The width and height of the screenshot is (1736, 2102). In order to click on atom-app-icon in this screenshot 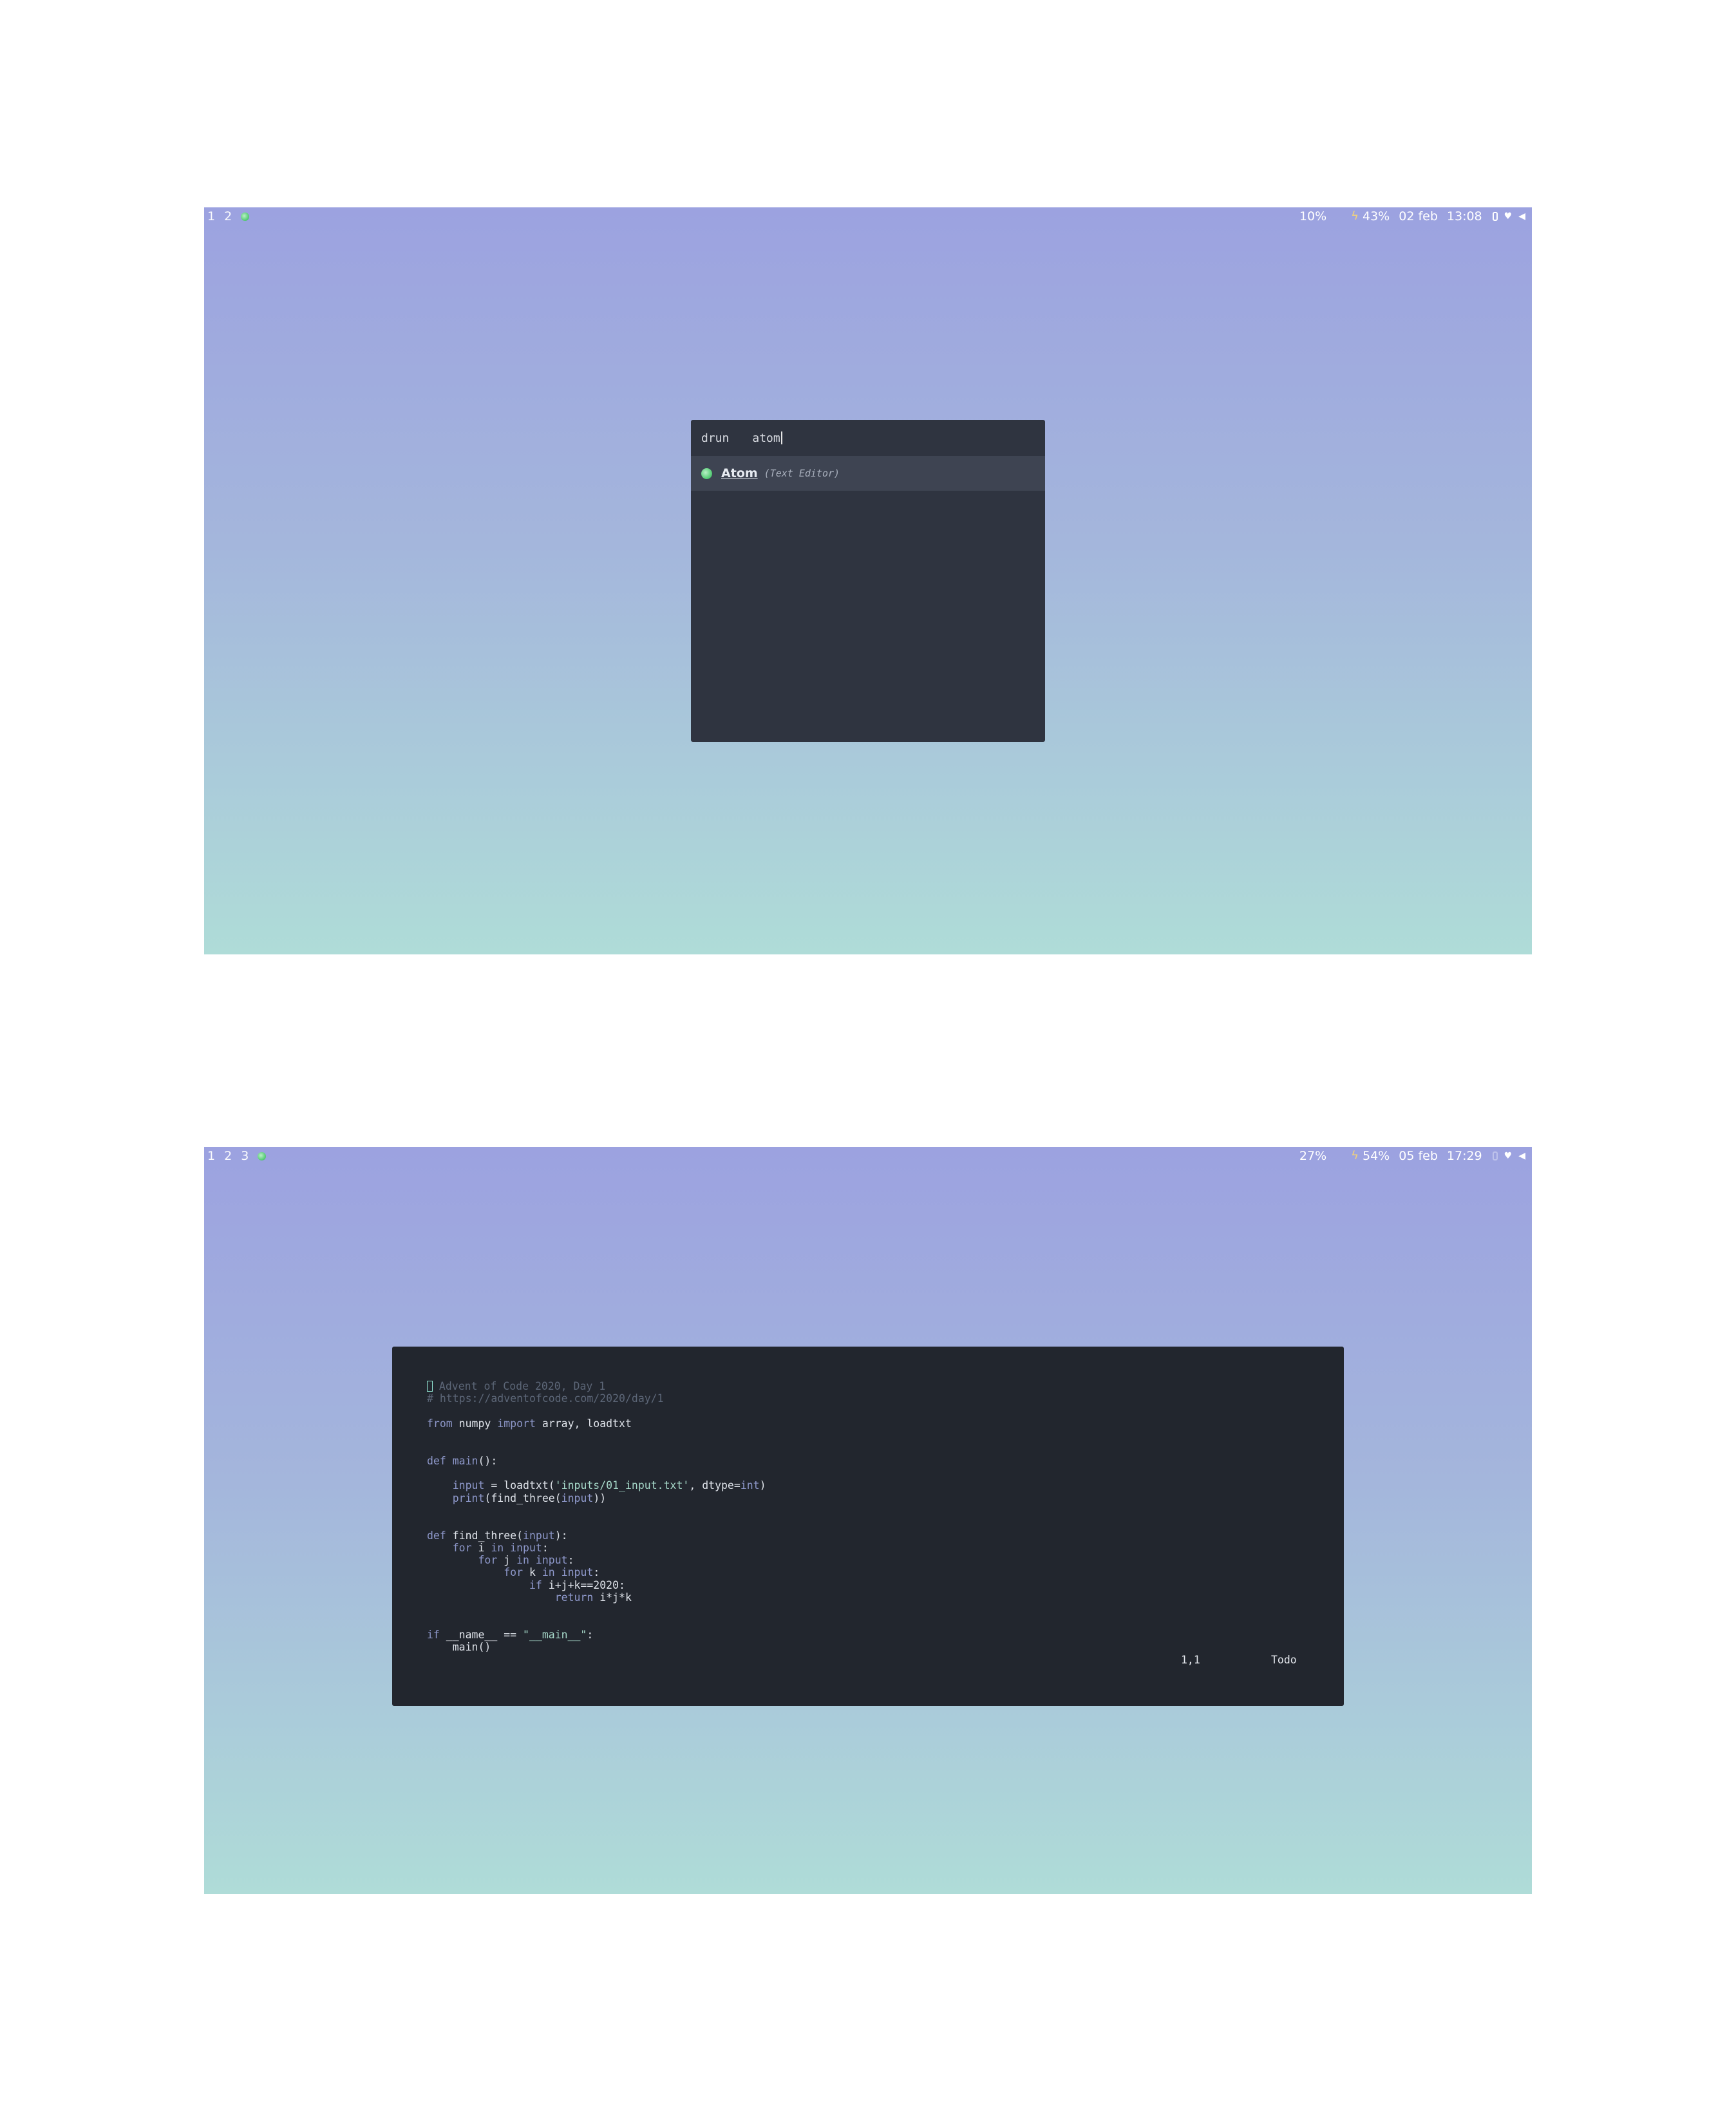, I will do `click(706, 474)`.